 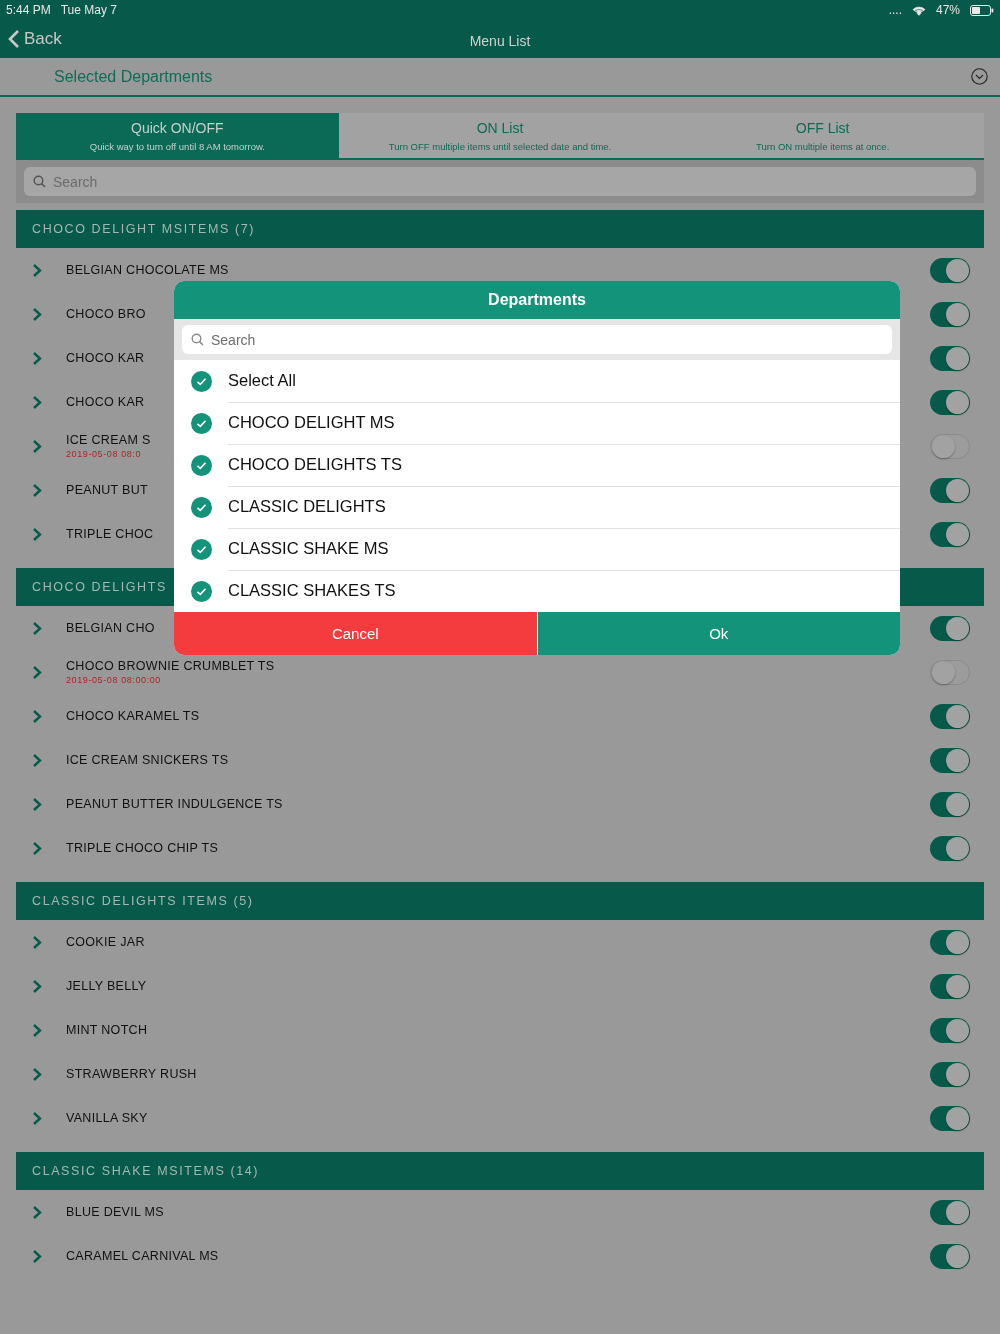 I want to click on tab: Quick ON/OFF Quick way to turn off until 8 AM tomorrow., so click(x=177, y=135).